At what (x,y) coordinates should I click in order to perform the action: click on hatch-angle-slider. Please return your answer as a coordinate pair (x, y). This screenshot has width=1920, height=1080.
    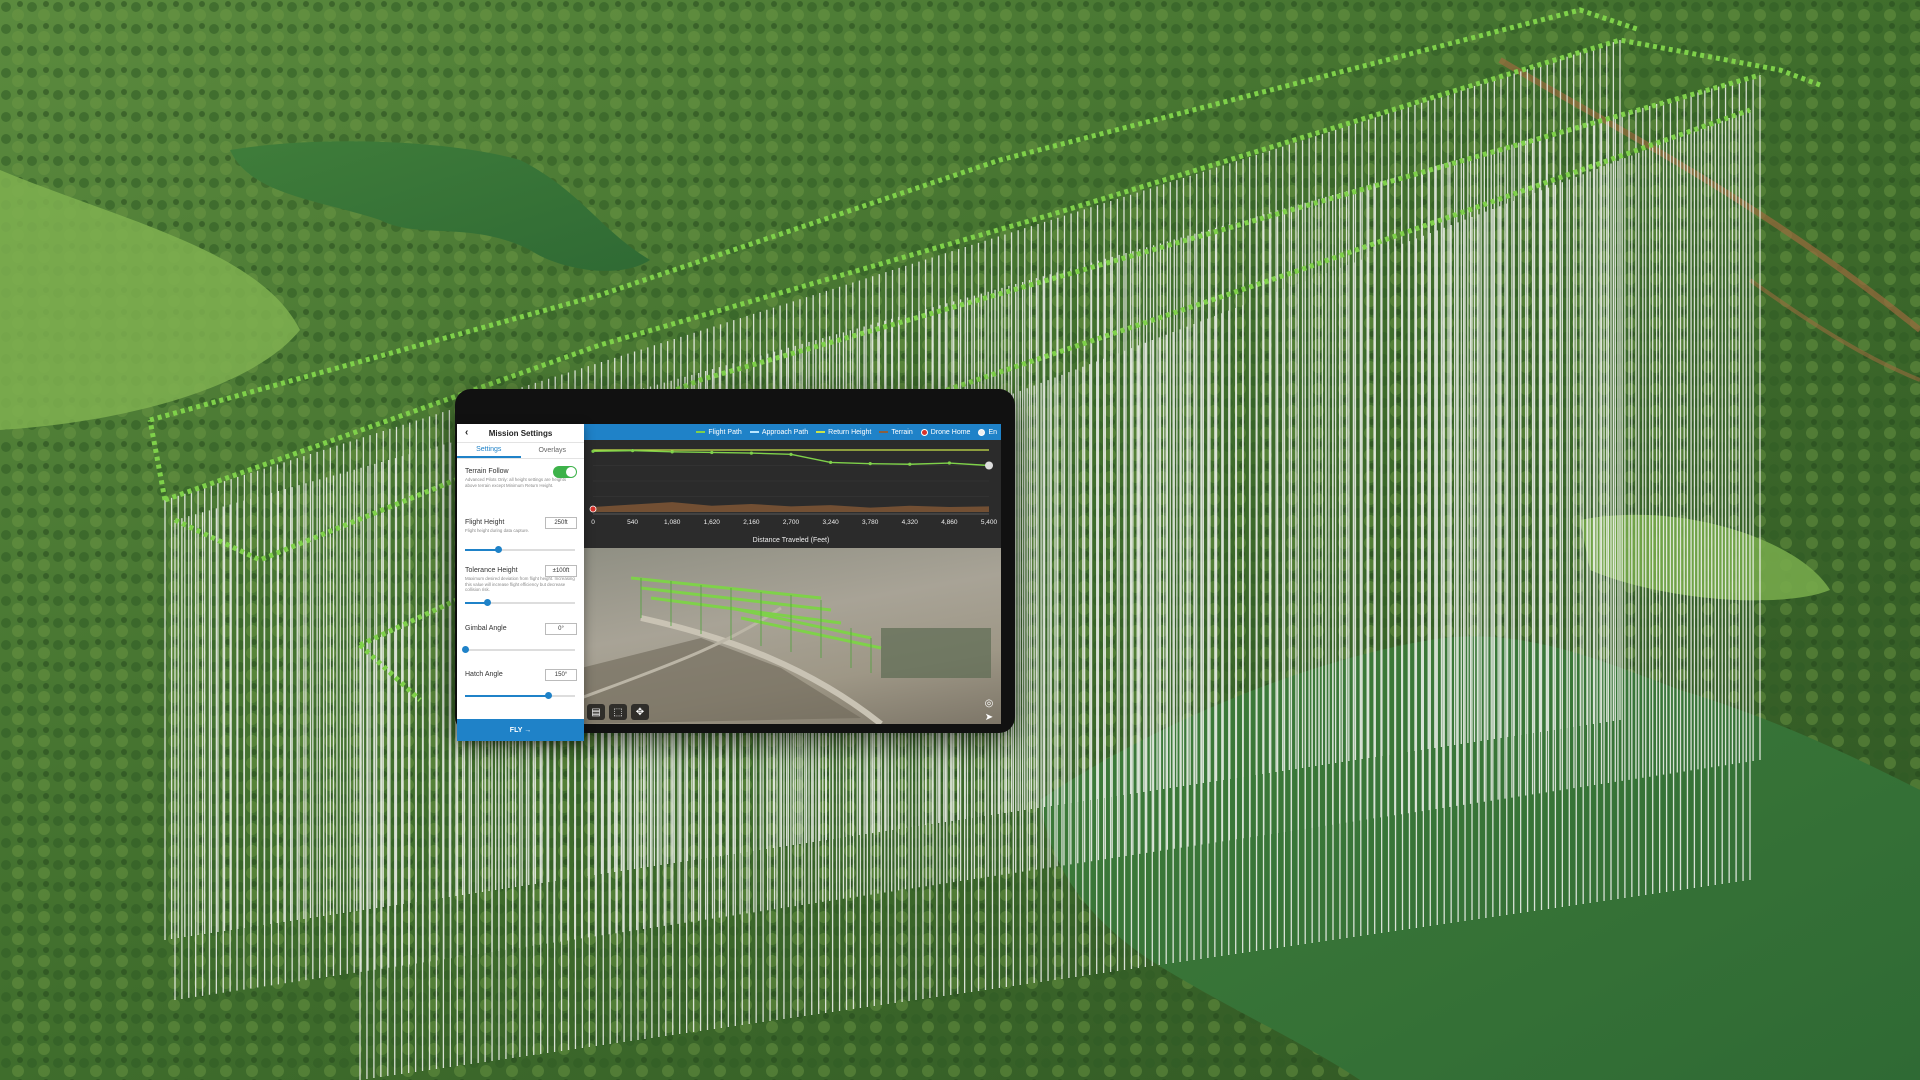
    Looking at the image, I should click on (520, 695).